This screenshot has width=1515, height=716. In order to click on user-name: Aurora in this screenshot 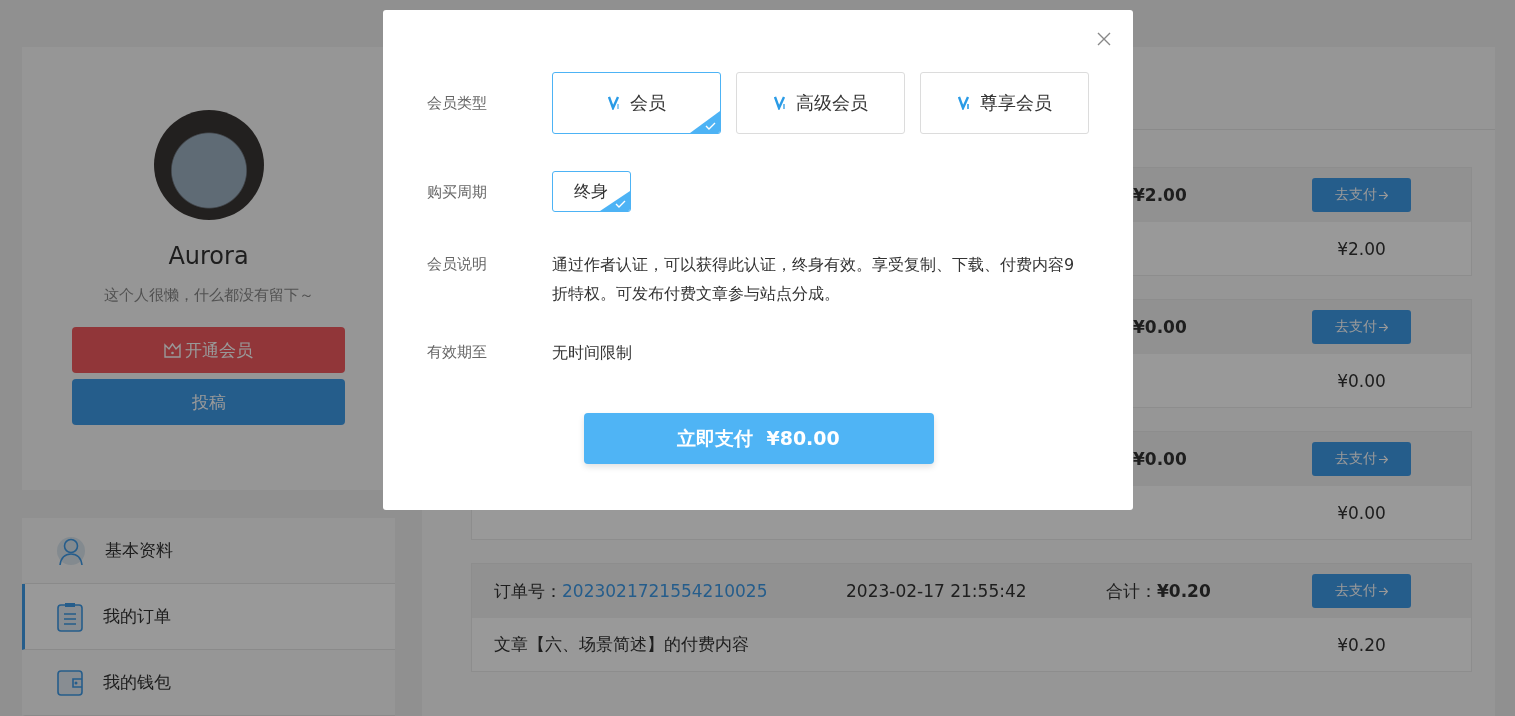, I will do `click(208, 256)`.